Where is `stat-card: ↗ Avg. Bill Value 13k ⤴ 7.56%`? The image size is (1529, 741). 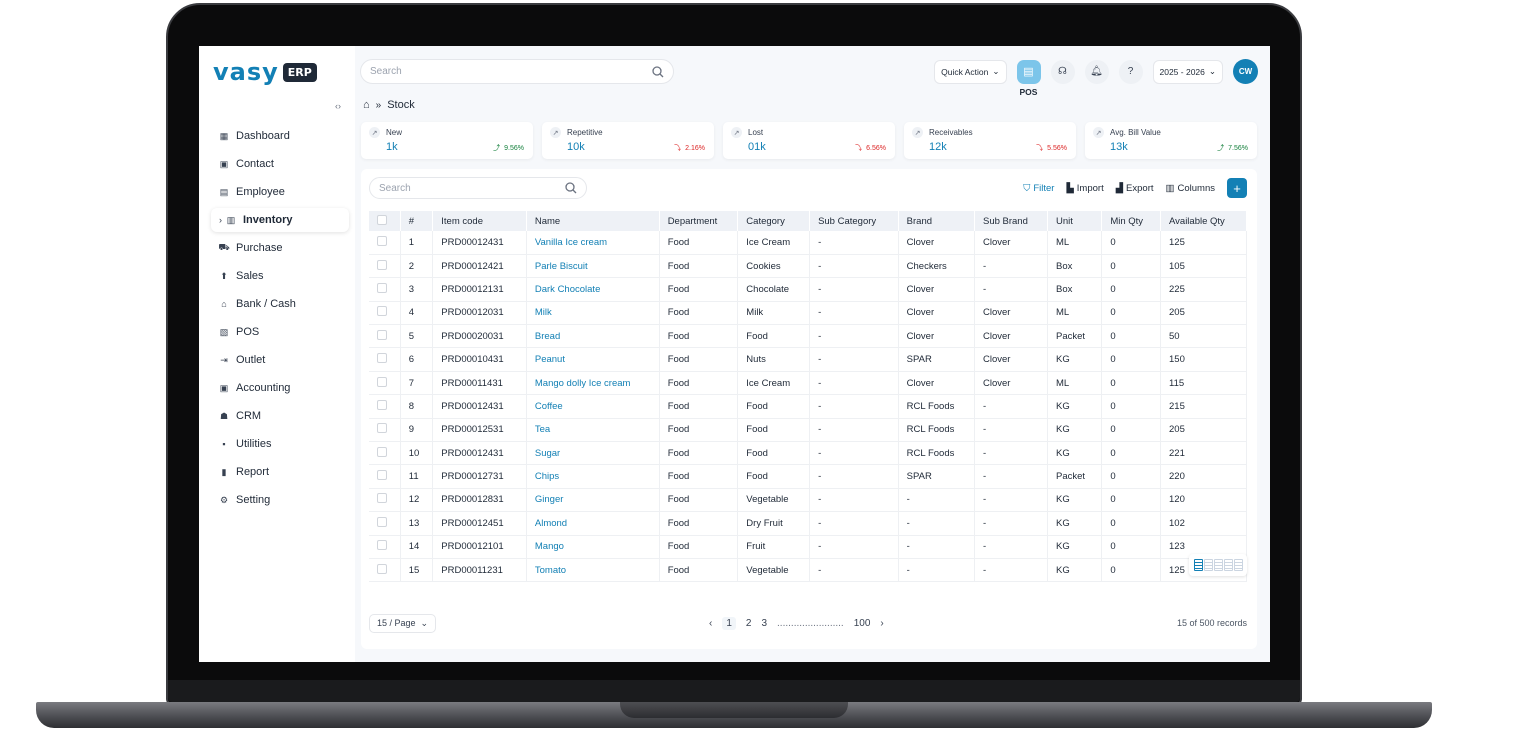
stat-card: ↗ Avg. Bill Value 13k ⤴ 7.56% is located at coordinates (1171, 140).